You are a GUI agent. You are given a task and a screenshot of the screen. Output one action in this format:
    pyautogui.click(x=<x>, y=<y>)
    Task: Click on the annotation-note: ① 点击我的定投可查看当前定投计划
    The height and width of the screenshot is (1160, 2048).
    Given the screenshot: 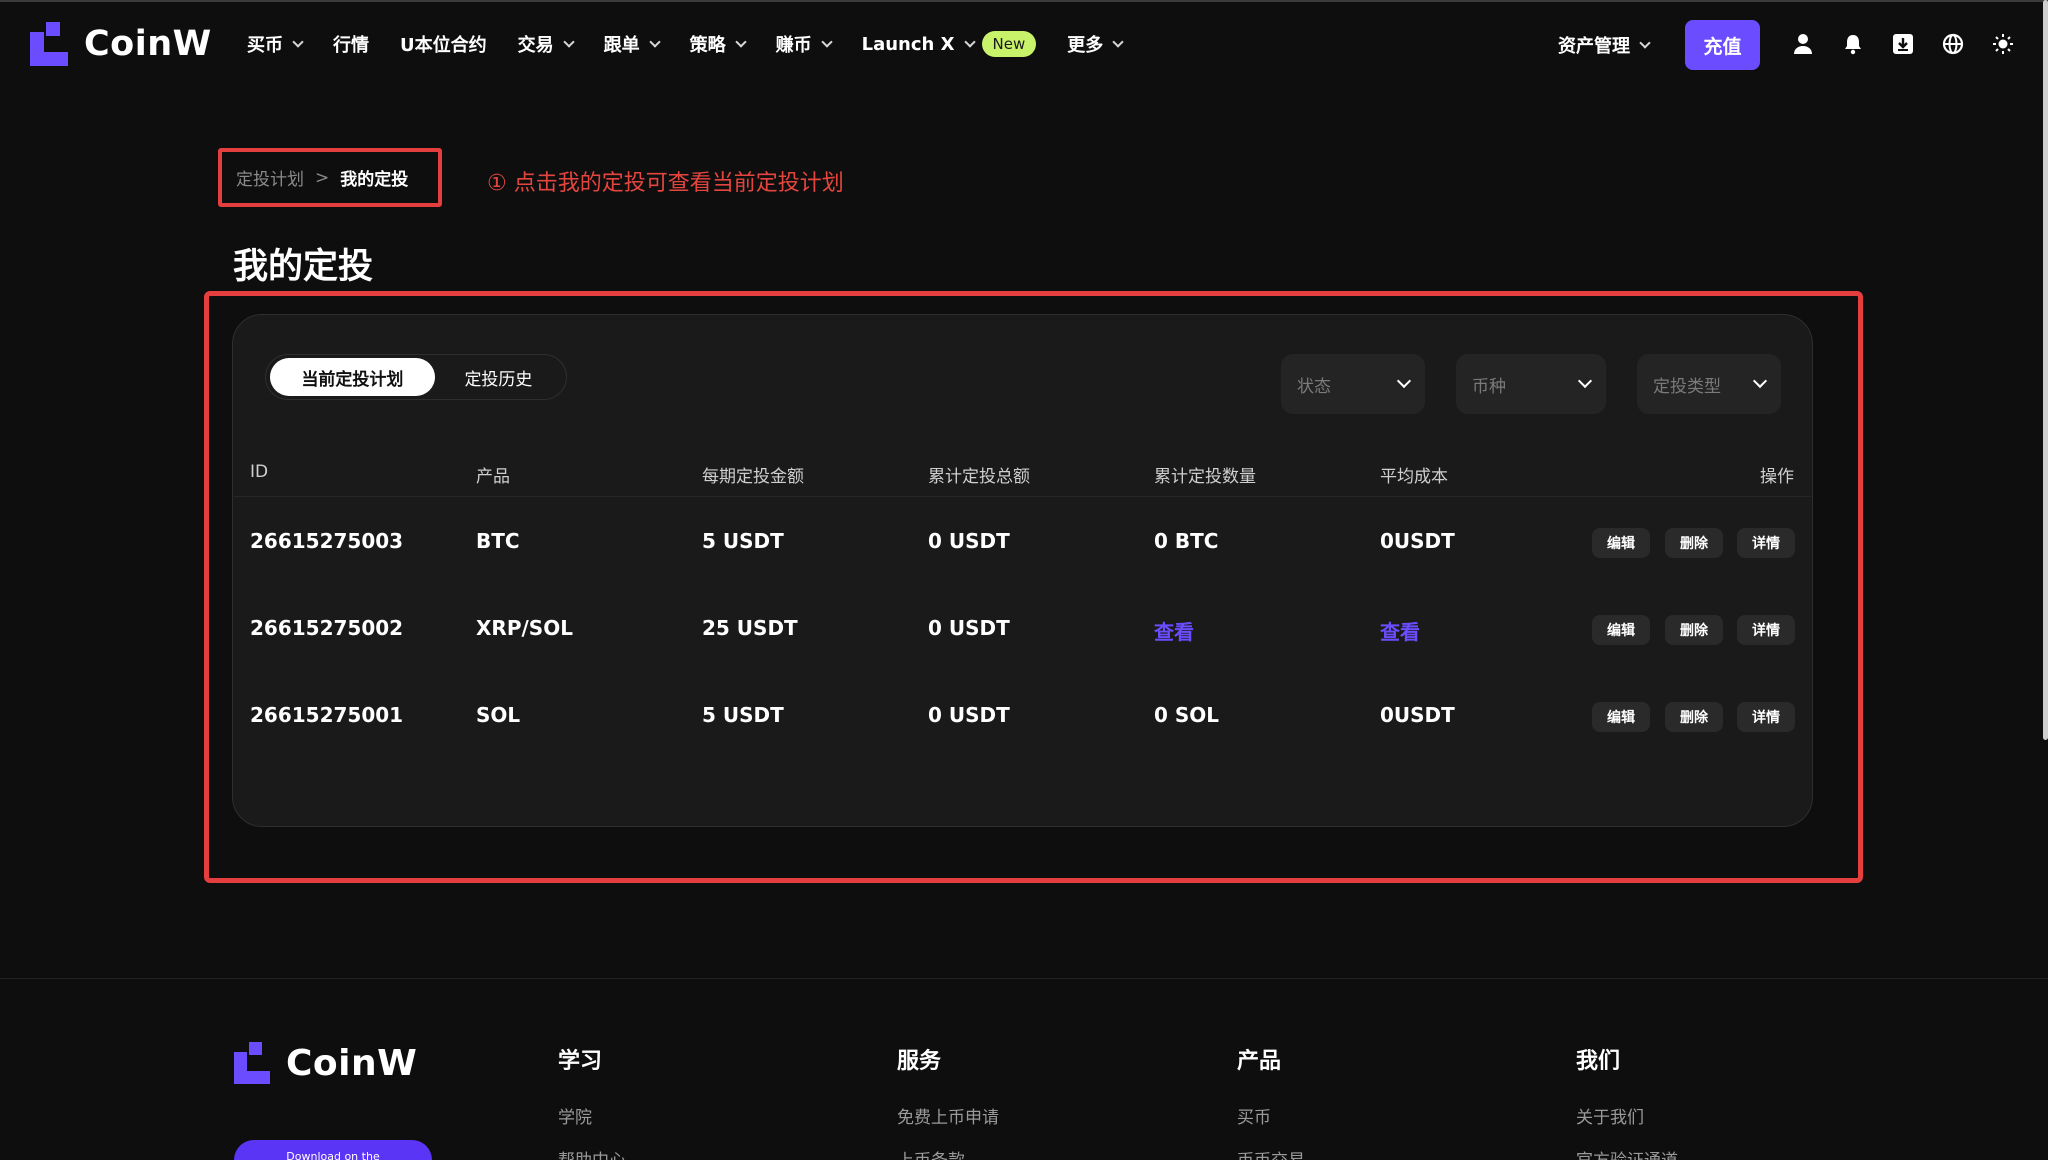 What is the action you would take?
    pyautogui.click(x=665, y=183)
    